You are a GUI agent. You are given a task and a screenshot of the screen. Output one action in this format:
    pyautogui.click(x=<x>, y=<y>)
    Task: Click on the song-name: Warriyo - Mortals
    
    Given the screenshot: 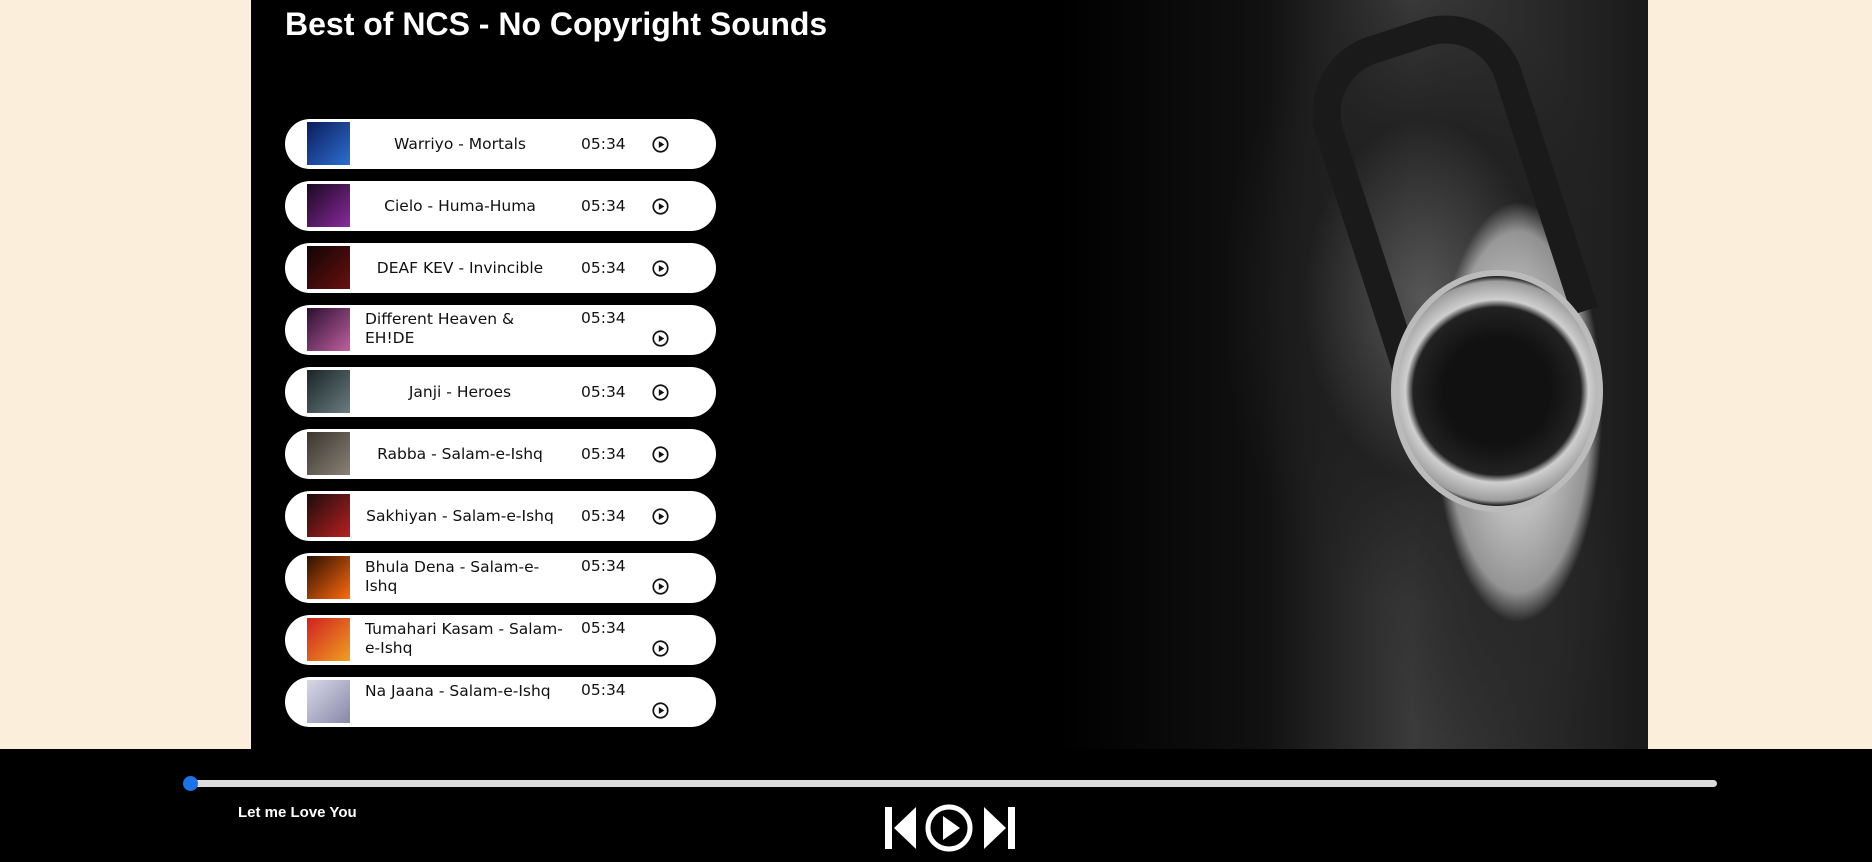 What is the action you would take?
    pyautogui.click(x=460, y=144)
    